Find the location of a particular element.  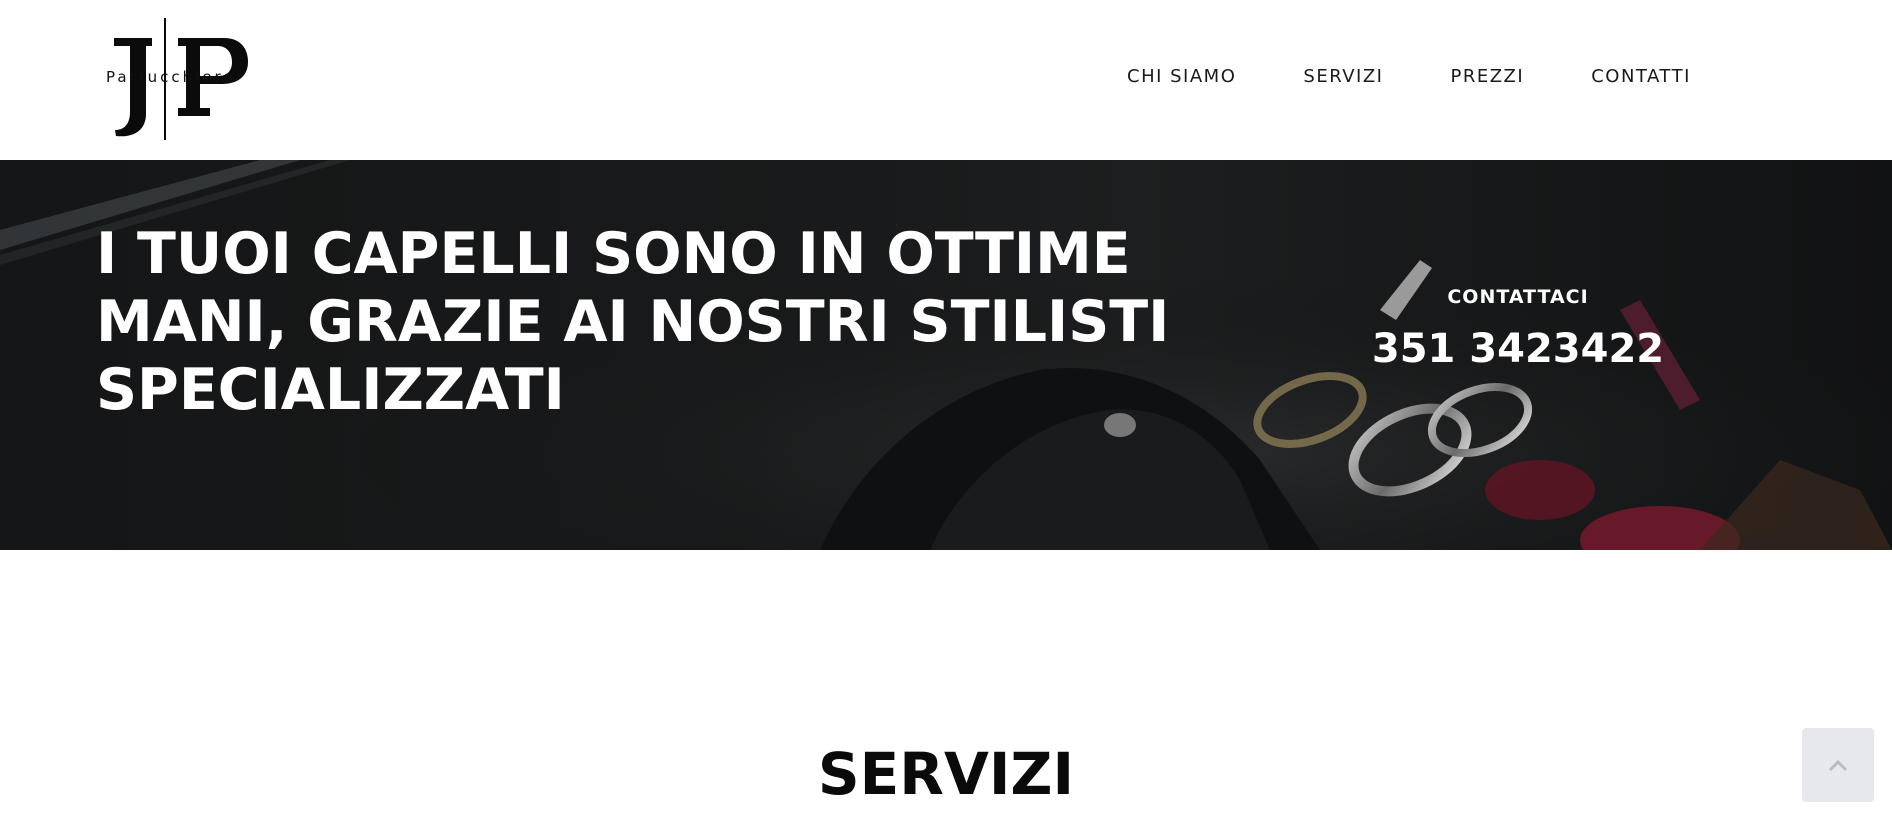

nav-item-servizi: SERVIZI is located at coordinates (1343, 76).